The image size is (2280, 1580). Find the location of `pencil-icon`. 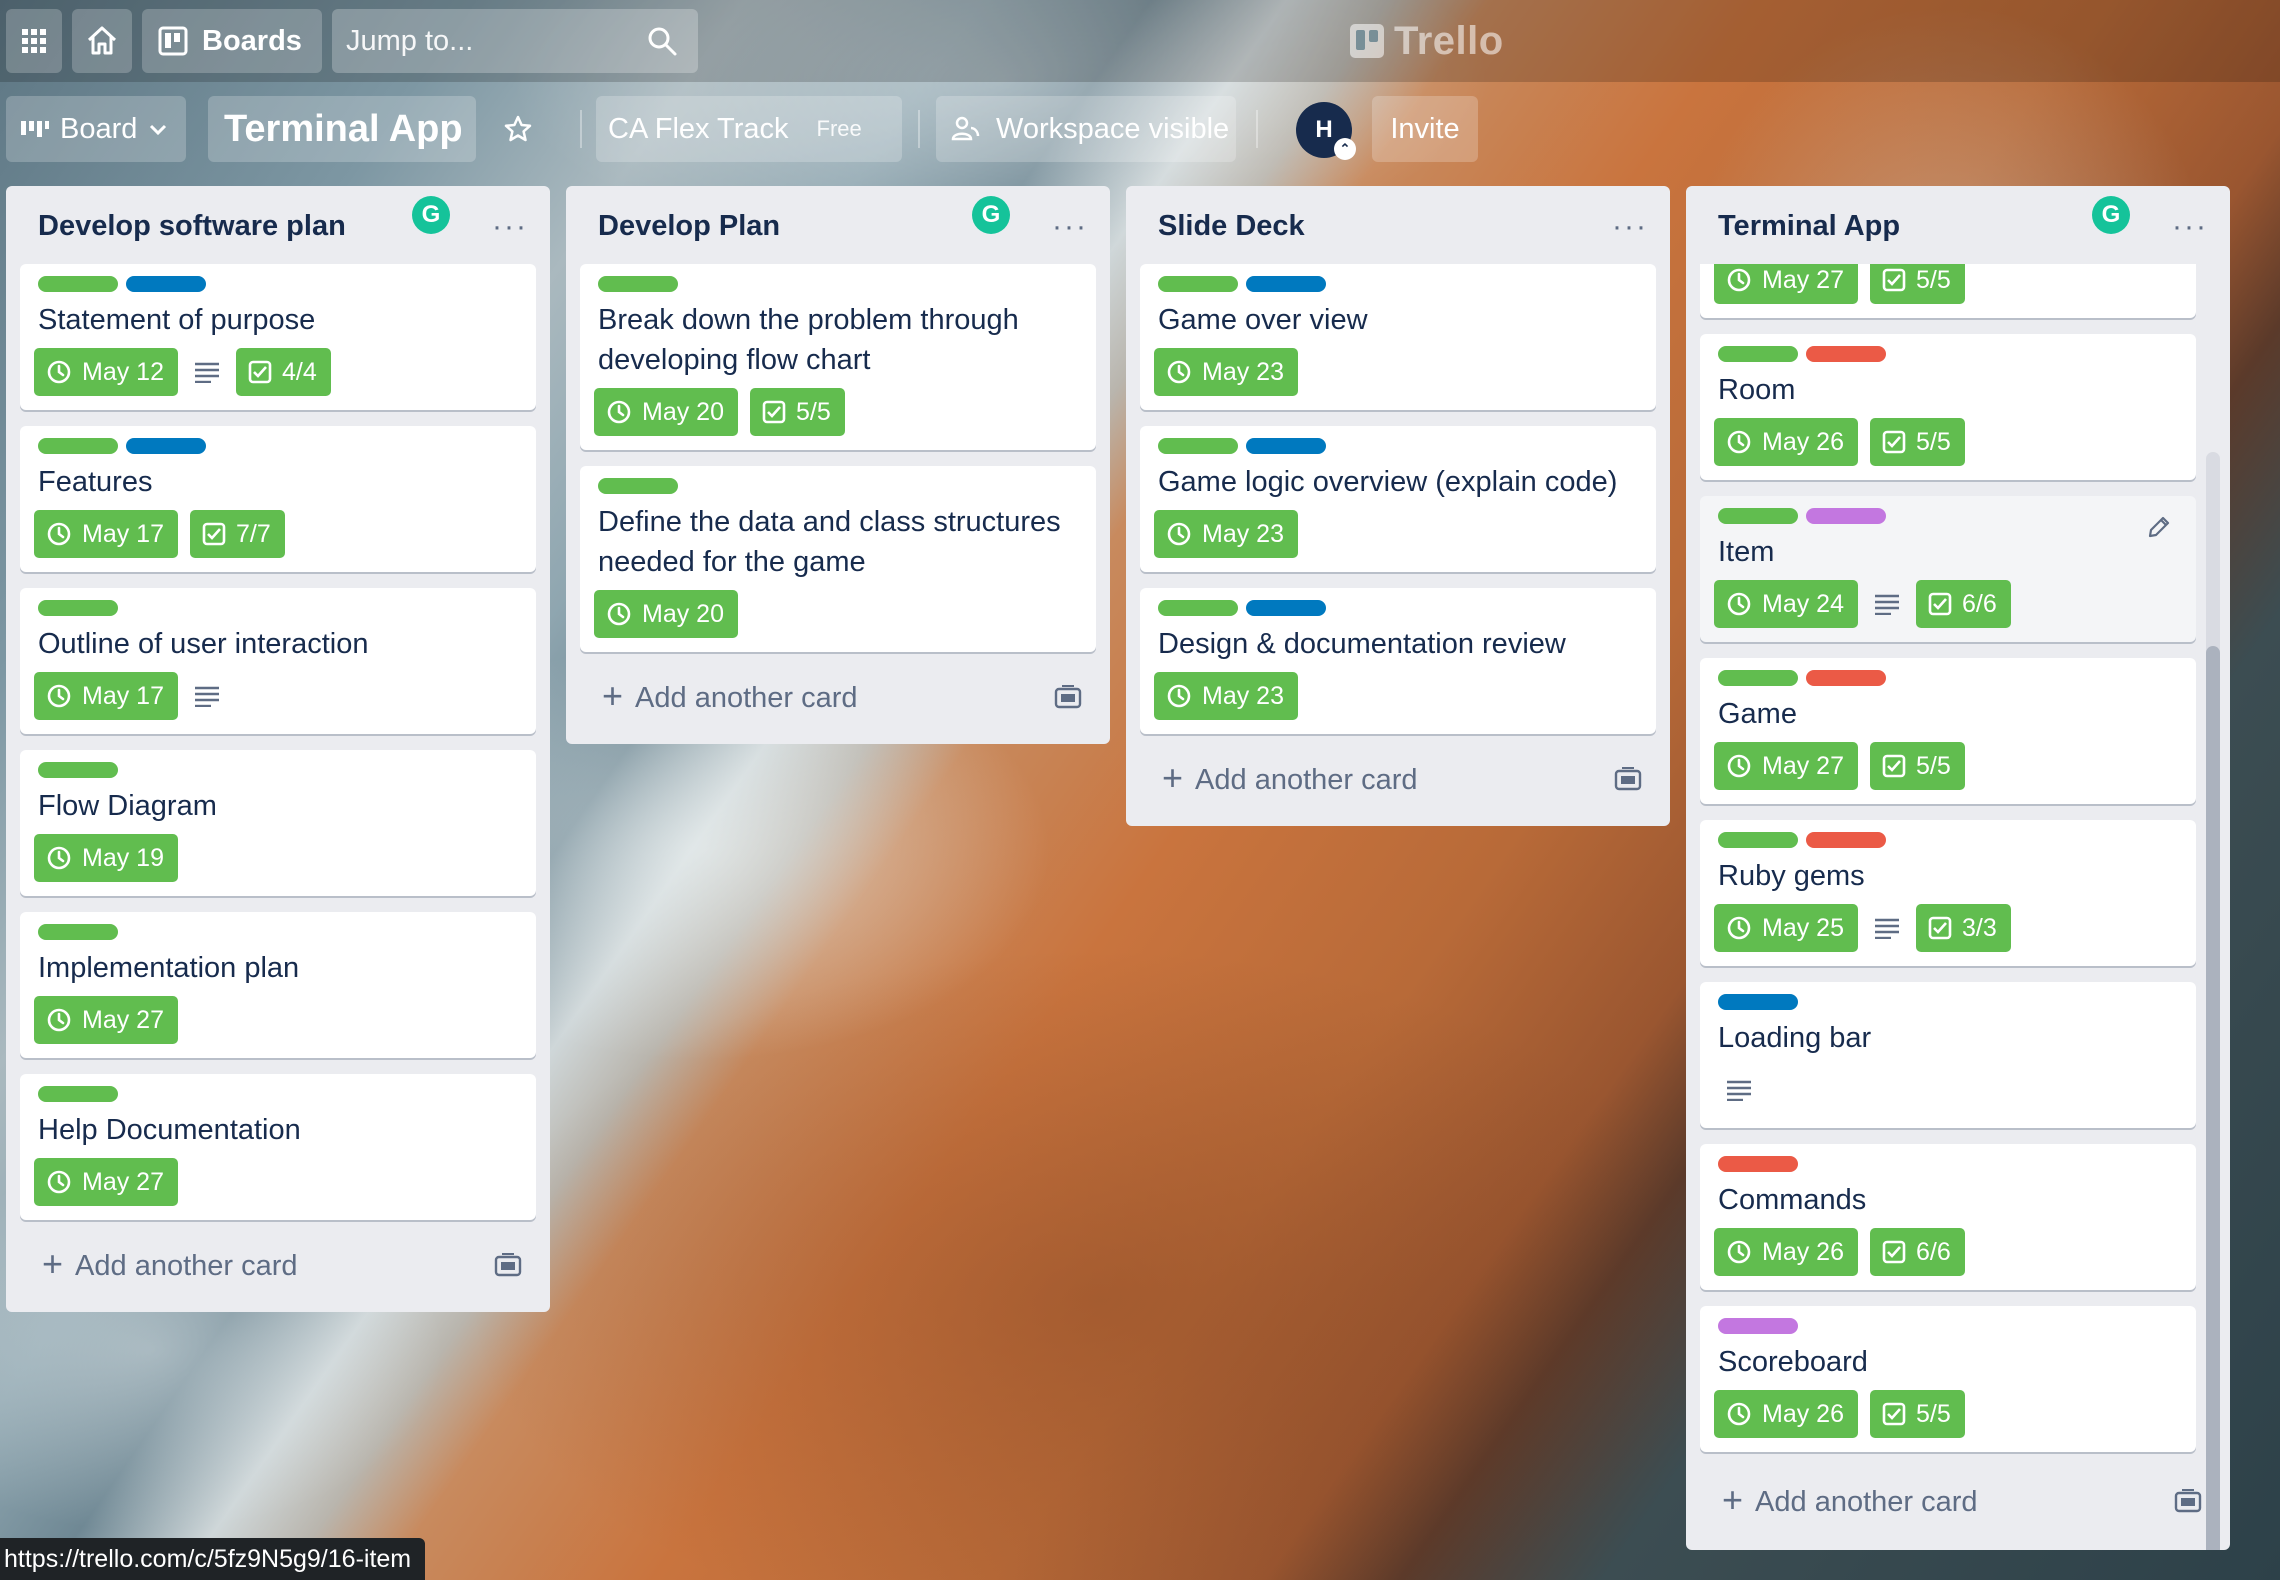

pencil-icon is located at coordinates (2159, 527).